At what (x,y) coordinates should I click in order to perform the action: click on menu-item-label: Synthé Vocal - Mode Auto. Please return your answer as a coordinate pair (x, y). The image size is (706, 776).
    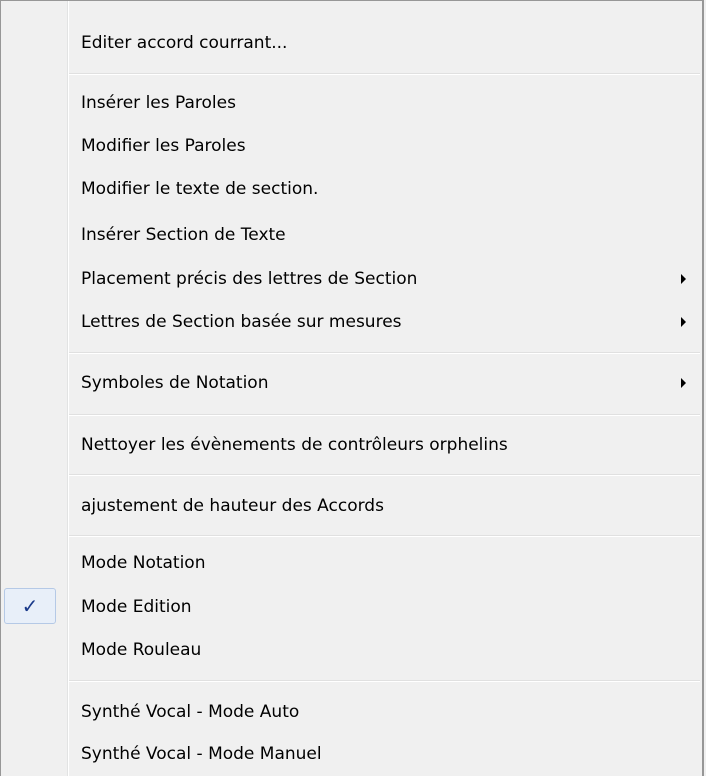
    Looking at the image, I should click on (190, 712).